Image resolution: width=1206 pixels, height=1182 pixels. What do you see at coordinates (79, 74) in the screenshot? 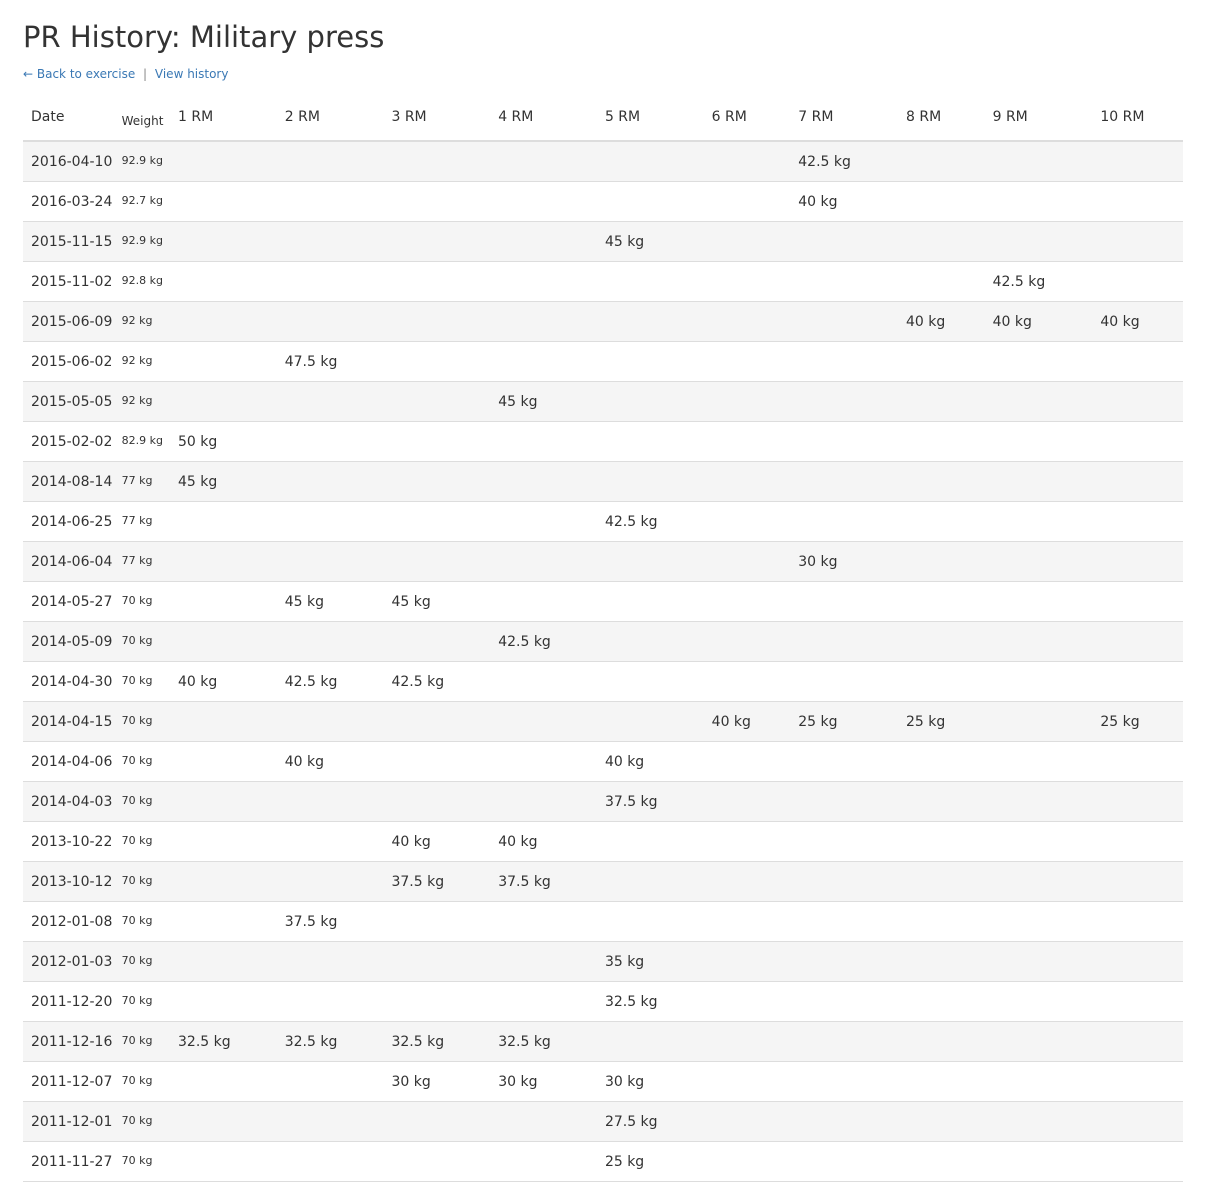
I see `back-to-exercise-link: ← Back to exercise` at bounding box center [79, 74].